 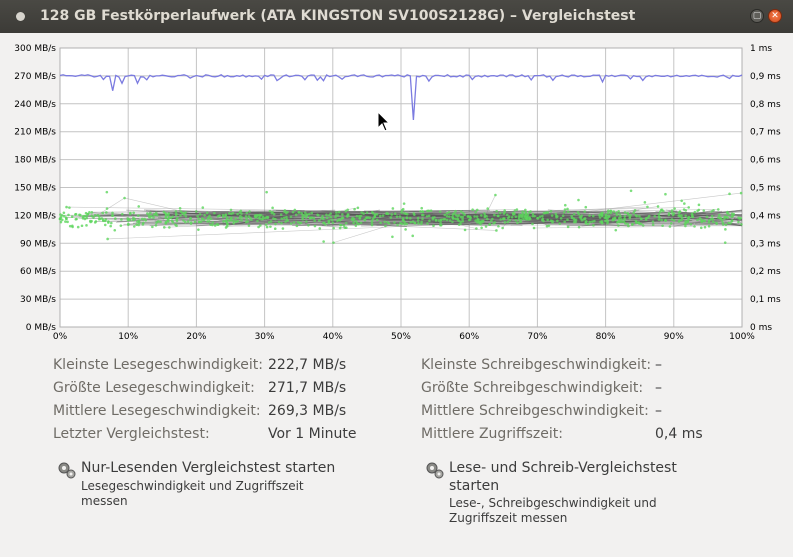 What do you see at coordinates (532, 388) in the screenshot?
I see `max-write-label: Größte Schreibgeschwindigkeit:` at bounding box center [532, 388].